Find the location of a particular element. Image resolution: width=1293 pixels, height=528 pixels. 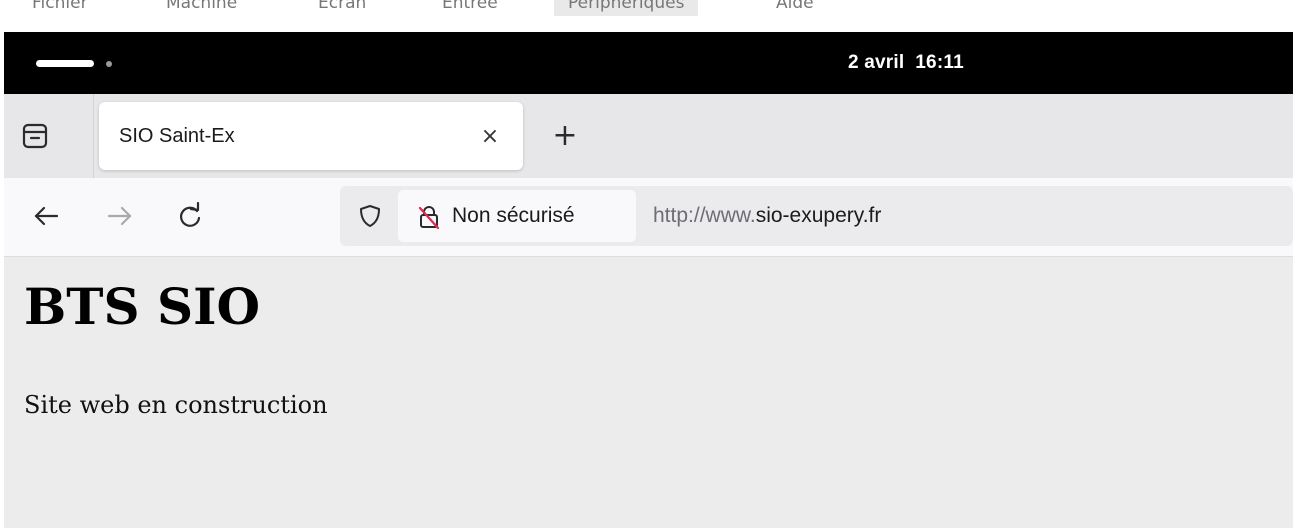

vm-menu-fichier: Fichier is located at coordinates (60, 8).